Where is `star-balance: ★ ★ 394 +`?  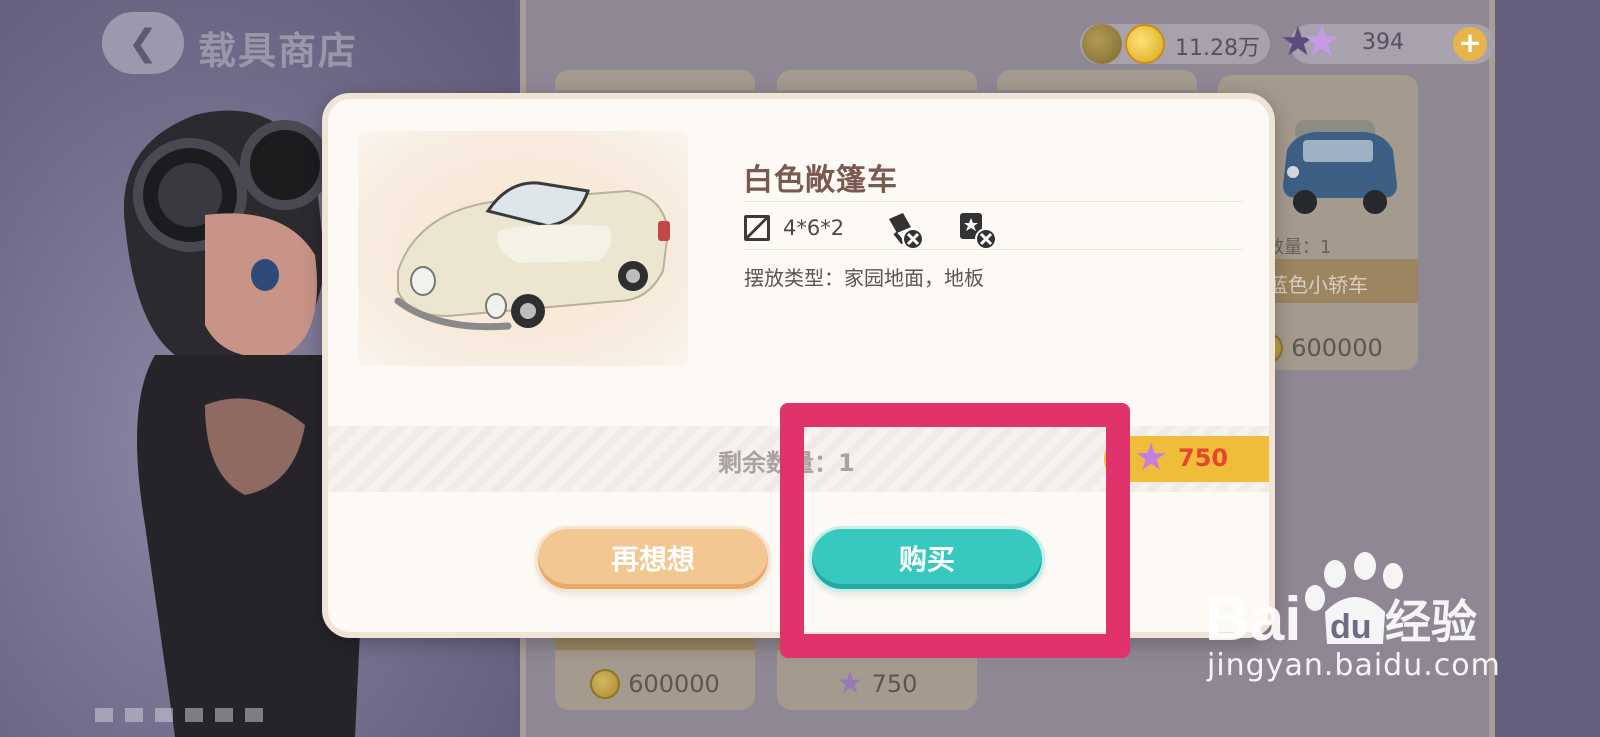
star-balance: ★ ★ 394 + is located at coordinates (1387, 42).